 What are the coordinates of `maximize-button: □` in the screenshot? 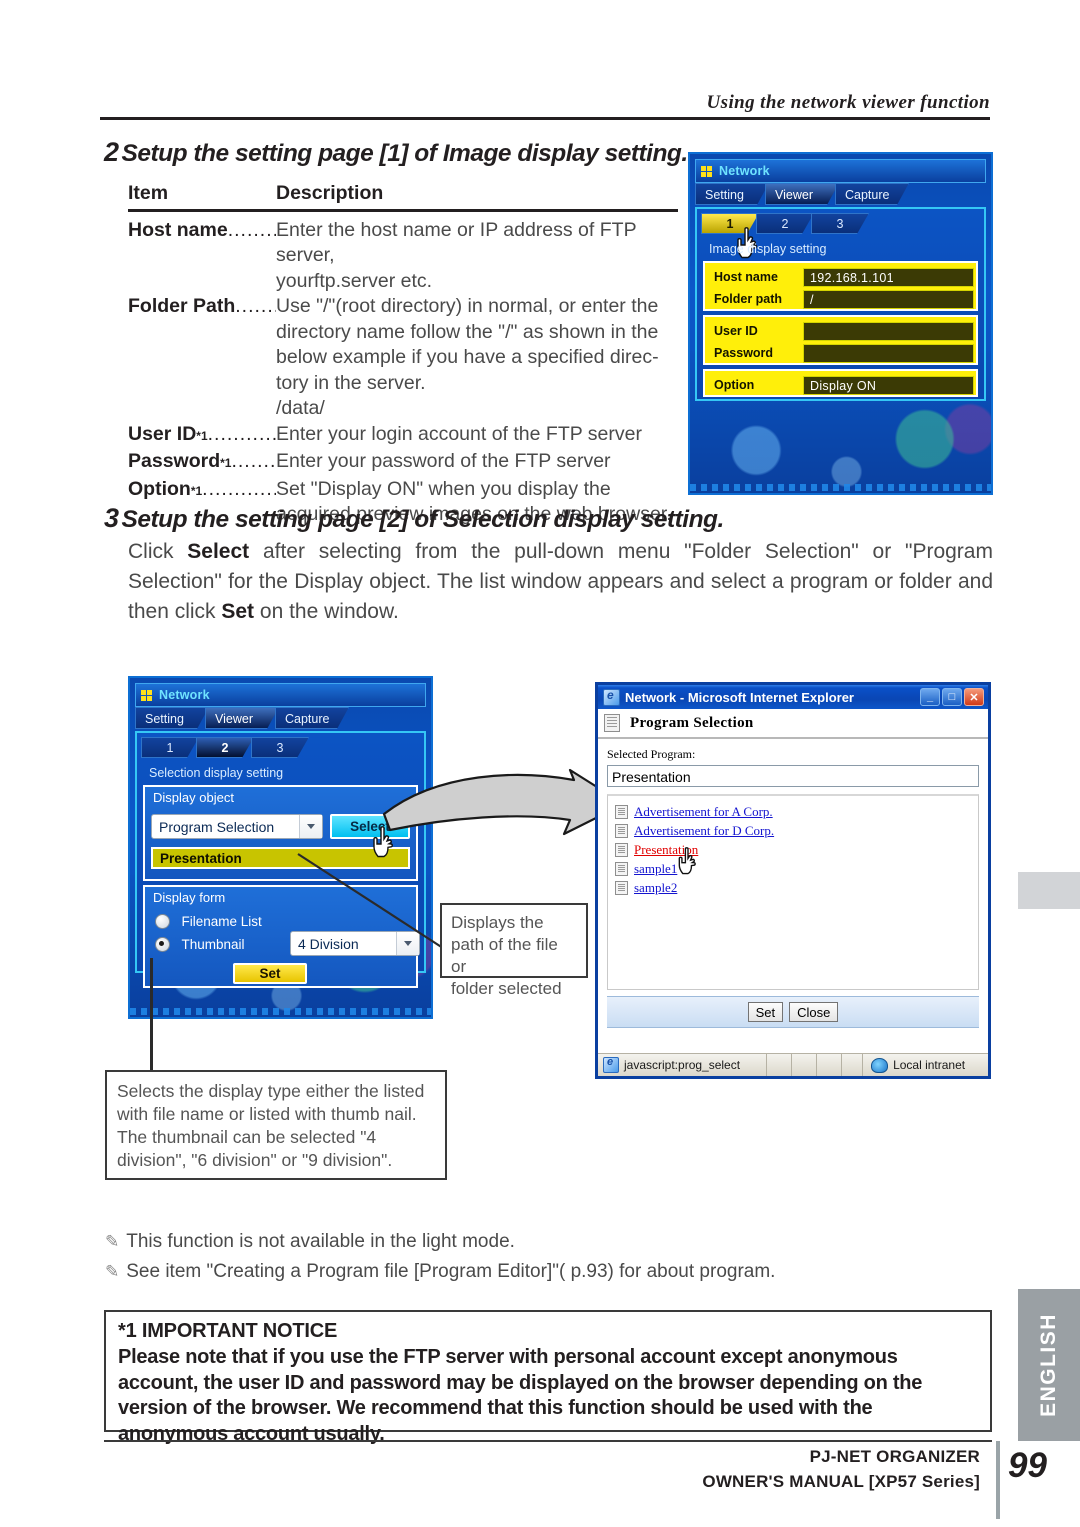 It's located at (952, 697).